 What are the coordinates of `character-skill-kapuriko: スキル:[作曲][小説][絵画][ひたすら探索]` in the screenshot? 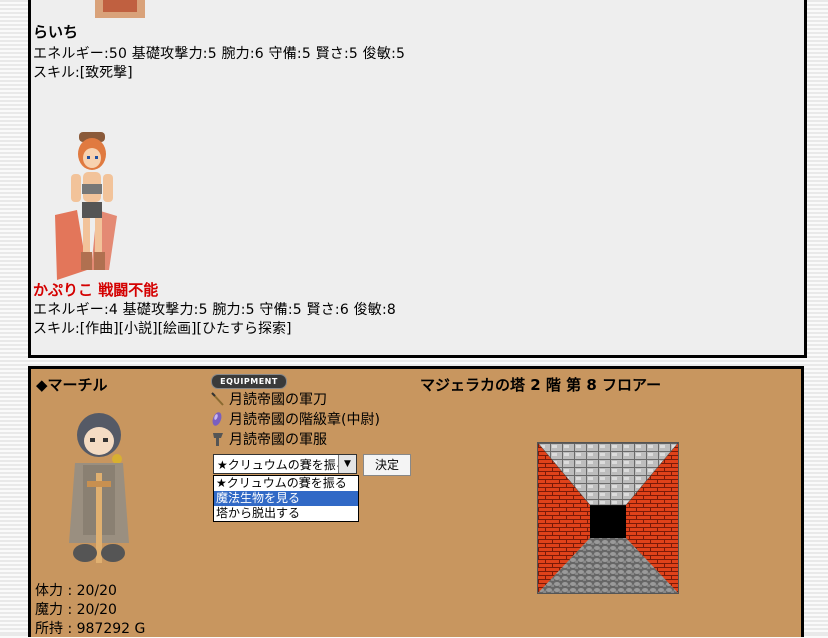 It's located at (162, 329).